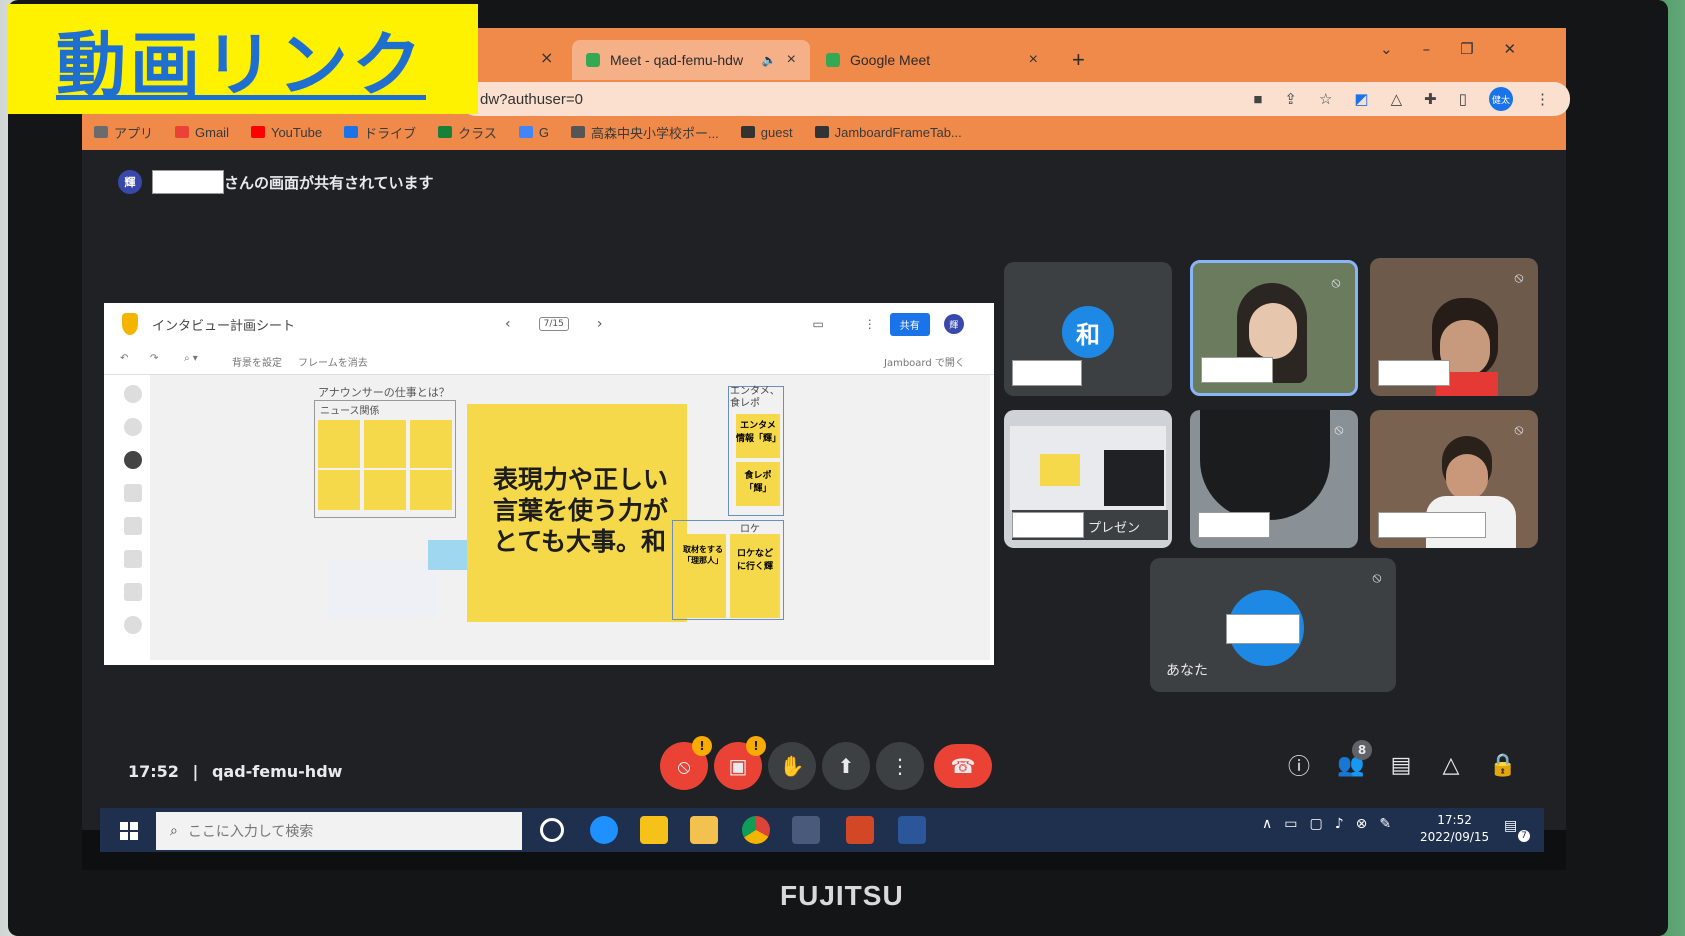  I want to click on text-note, so click(383, 589).